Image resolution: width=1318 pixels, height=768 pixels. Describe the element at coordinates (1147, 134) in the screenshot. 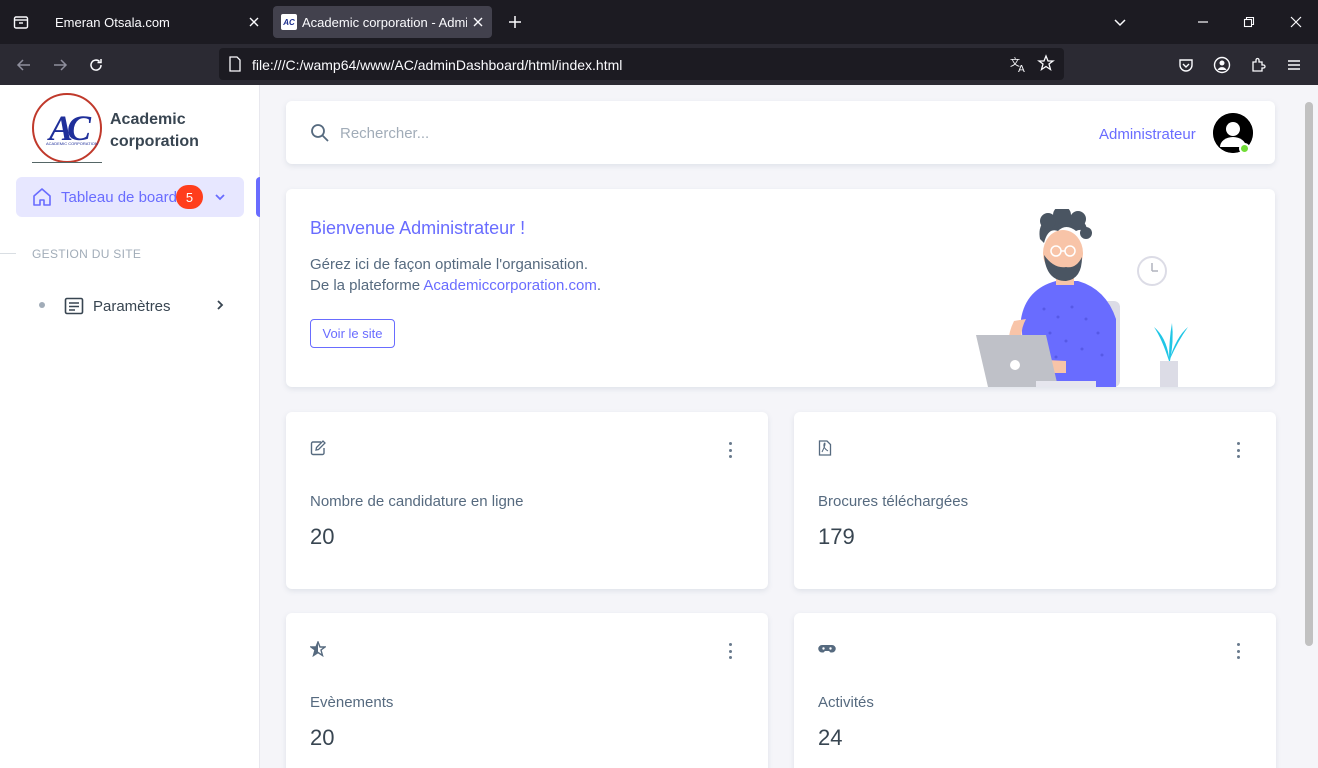

I see `user-name: Administrateur` at that location.